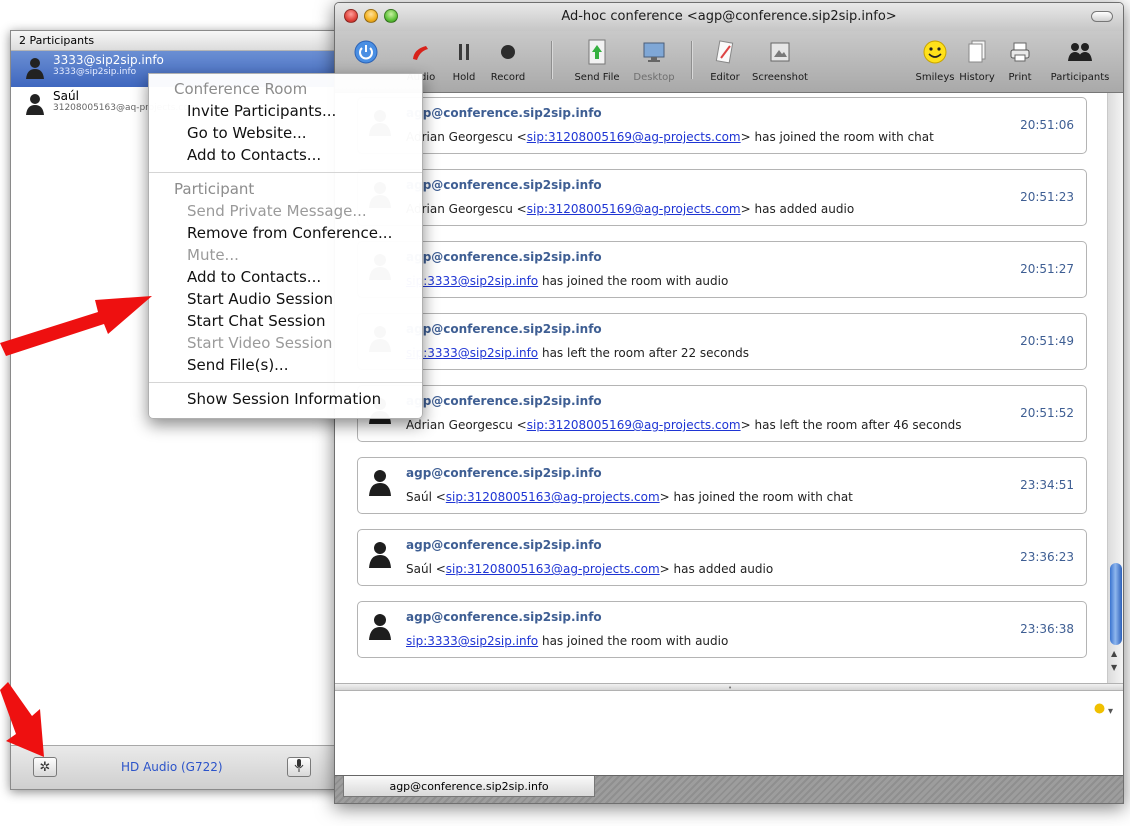 The width and height of the screenshot is (1130, 826). Describe the element at coordinates (76, 526) in the screenshot. I see `annotation-arrows` at that location.